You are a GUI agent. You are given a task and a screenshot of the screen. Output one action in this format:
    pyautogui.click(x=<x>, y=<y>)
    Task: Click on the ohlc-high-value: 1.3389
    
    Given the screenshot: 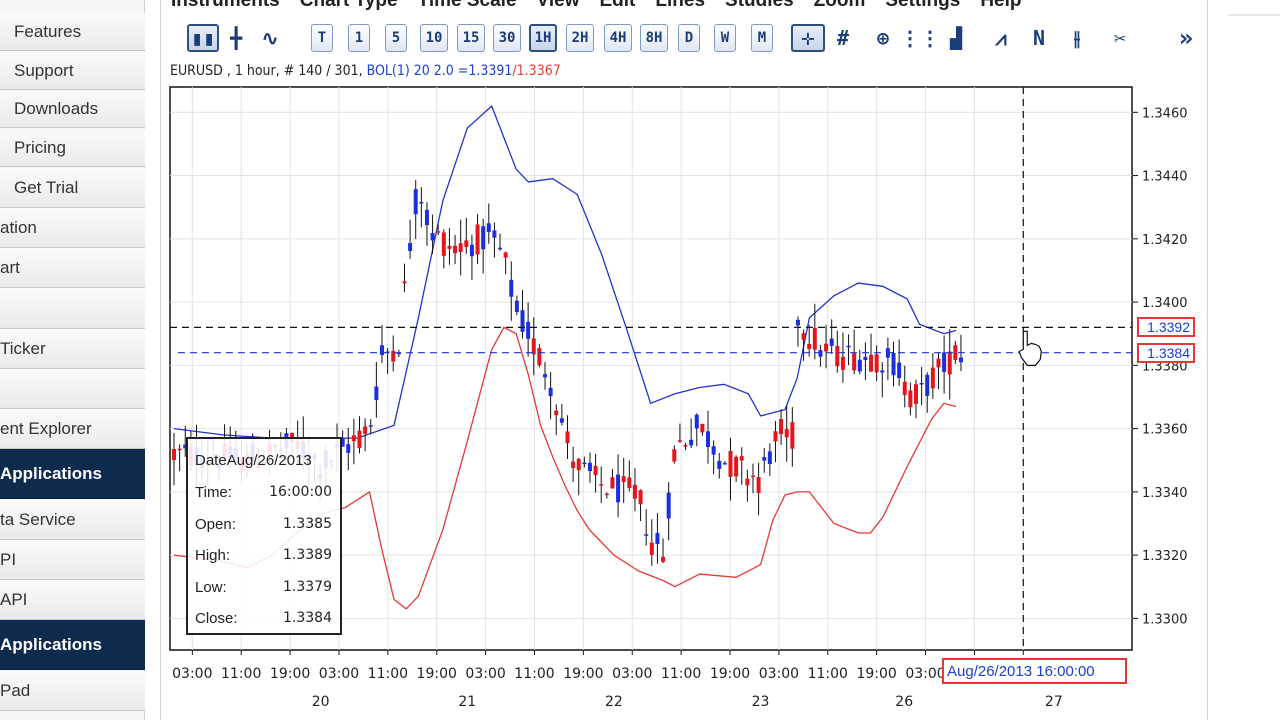 What is the action you would take?
    pyautogui.click(x=307, y=555)
    